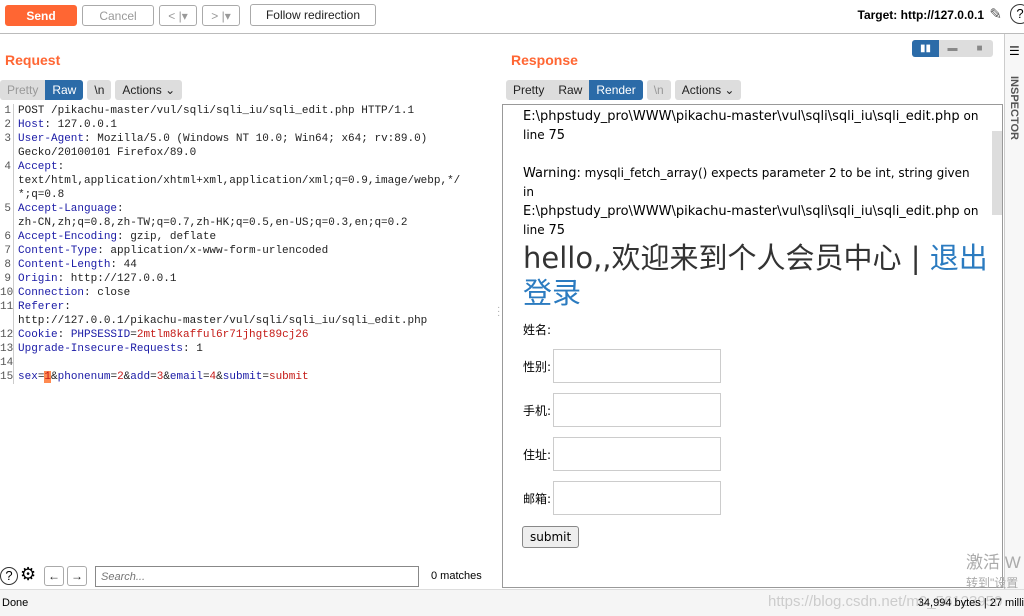 Image resolution: width=1024 pixels, height=616 pixels. I want to click on code-token: Cookie, so click(38, 335).